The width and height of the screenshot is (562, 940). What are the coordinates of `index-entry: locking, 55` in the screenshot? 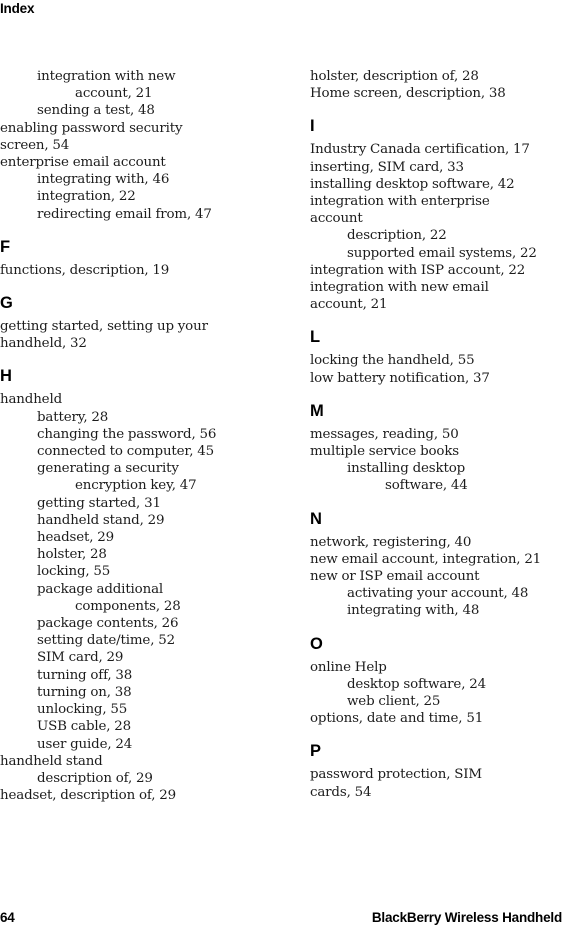 It's located at (74, 572).